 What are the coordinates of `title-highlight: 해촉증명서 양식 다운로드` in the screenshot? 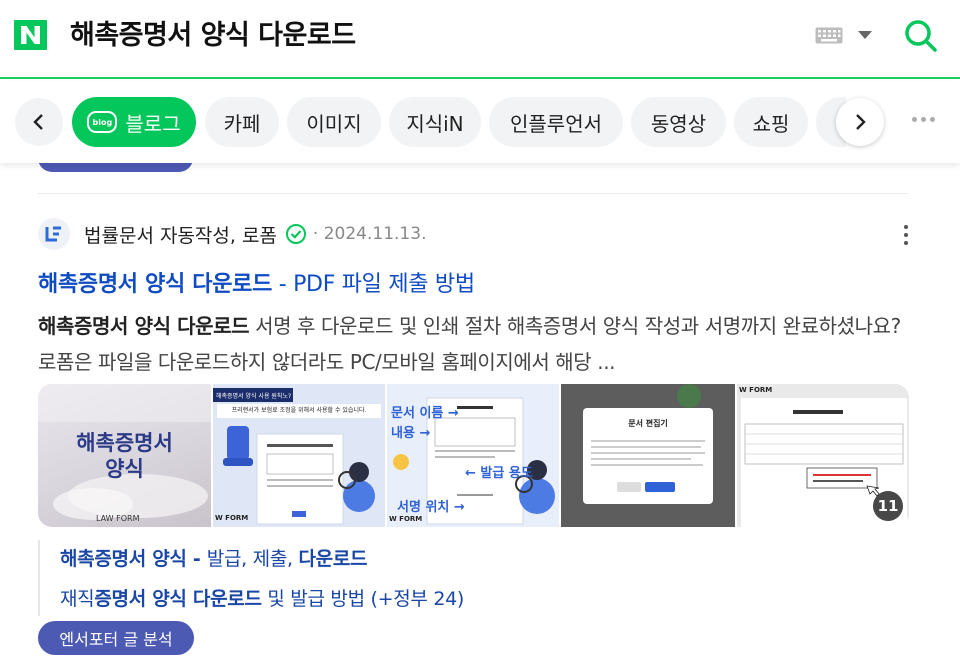 It's located at (155, 284).